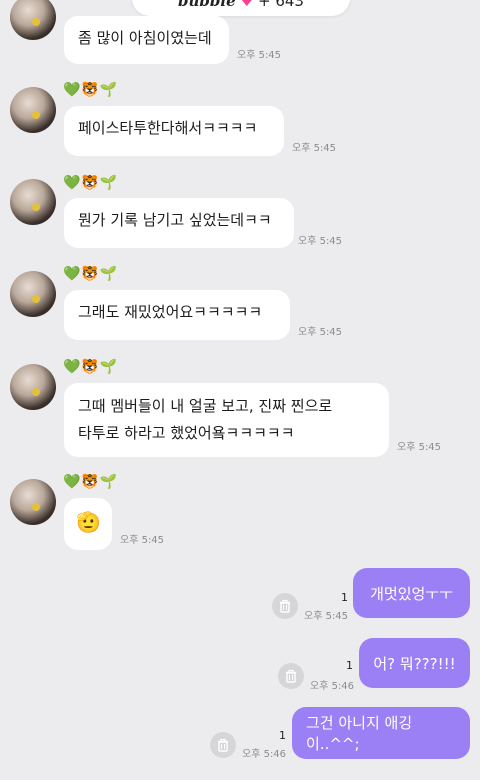 The height and width of the screenshot is (780, 480). What do you see at coordinates (175, 220) in the screenshot?
I see `message-text: 뭔가 기록 남기고 싶었는데ㅋㅋ` at bounding box center [175, 220].